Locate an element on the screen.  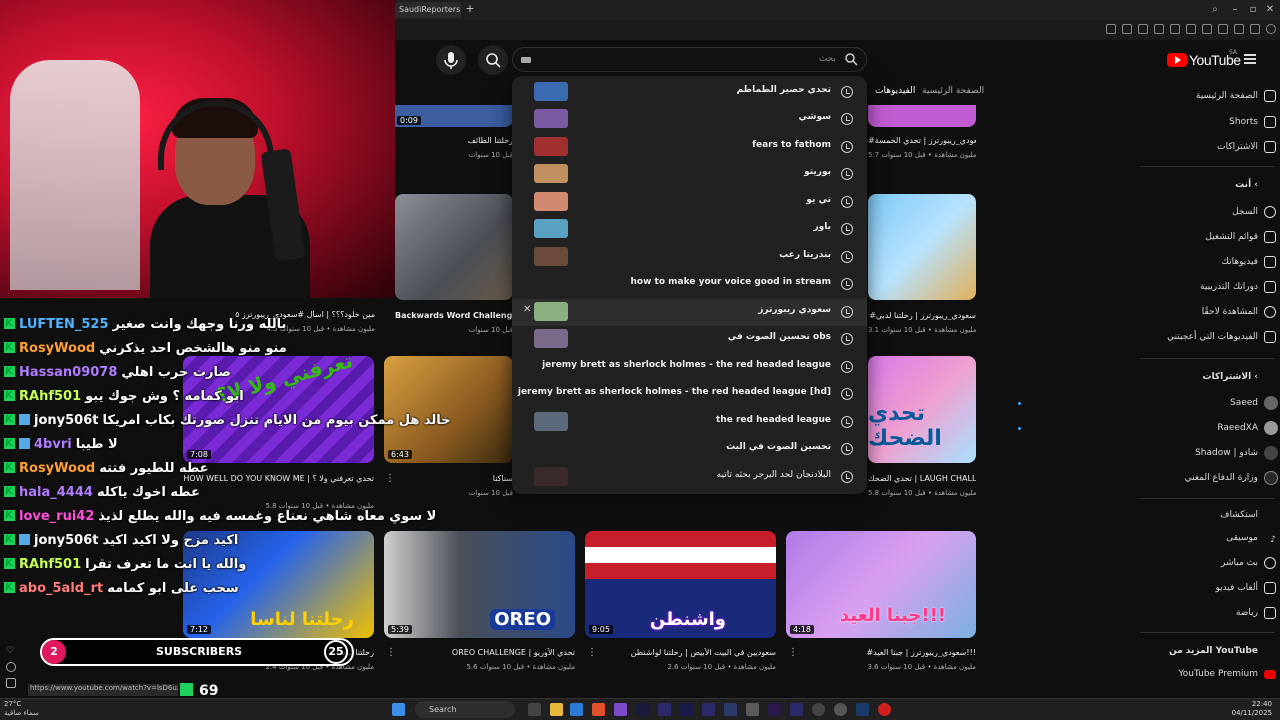
sidebar-item-playlists: قوائم التشغيل is located at coordinates (1202, 237).